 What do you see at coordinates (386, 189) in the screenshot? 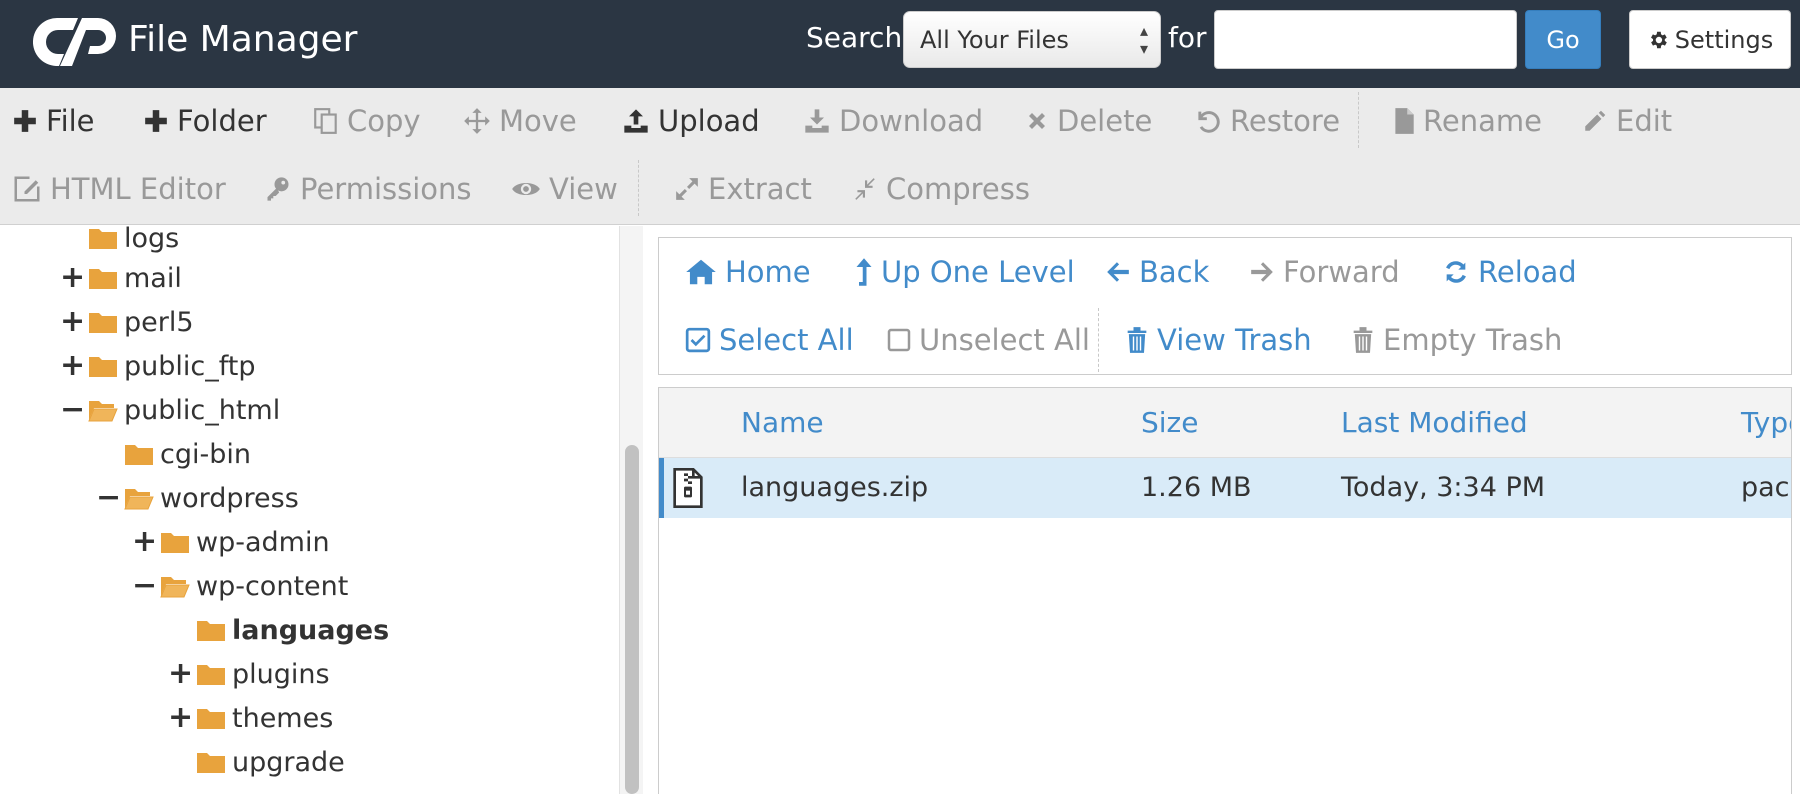
I see `permissions-label: Permissions` at bounding box center [386, 189].